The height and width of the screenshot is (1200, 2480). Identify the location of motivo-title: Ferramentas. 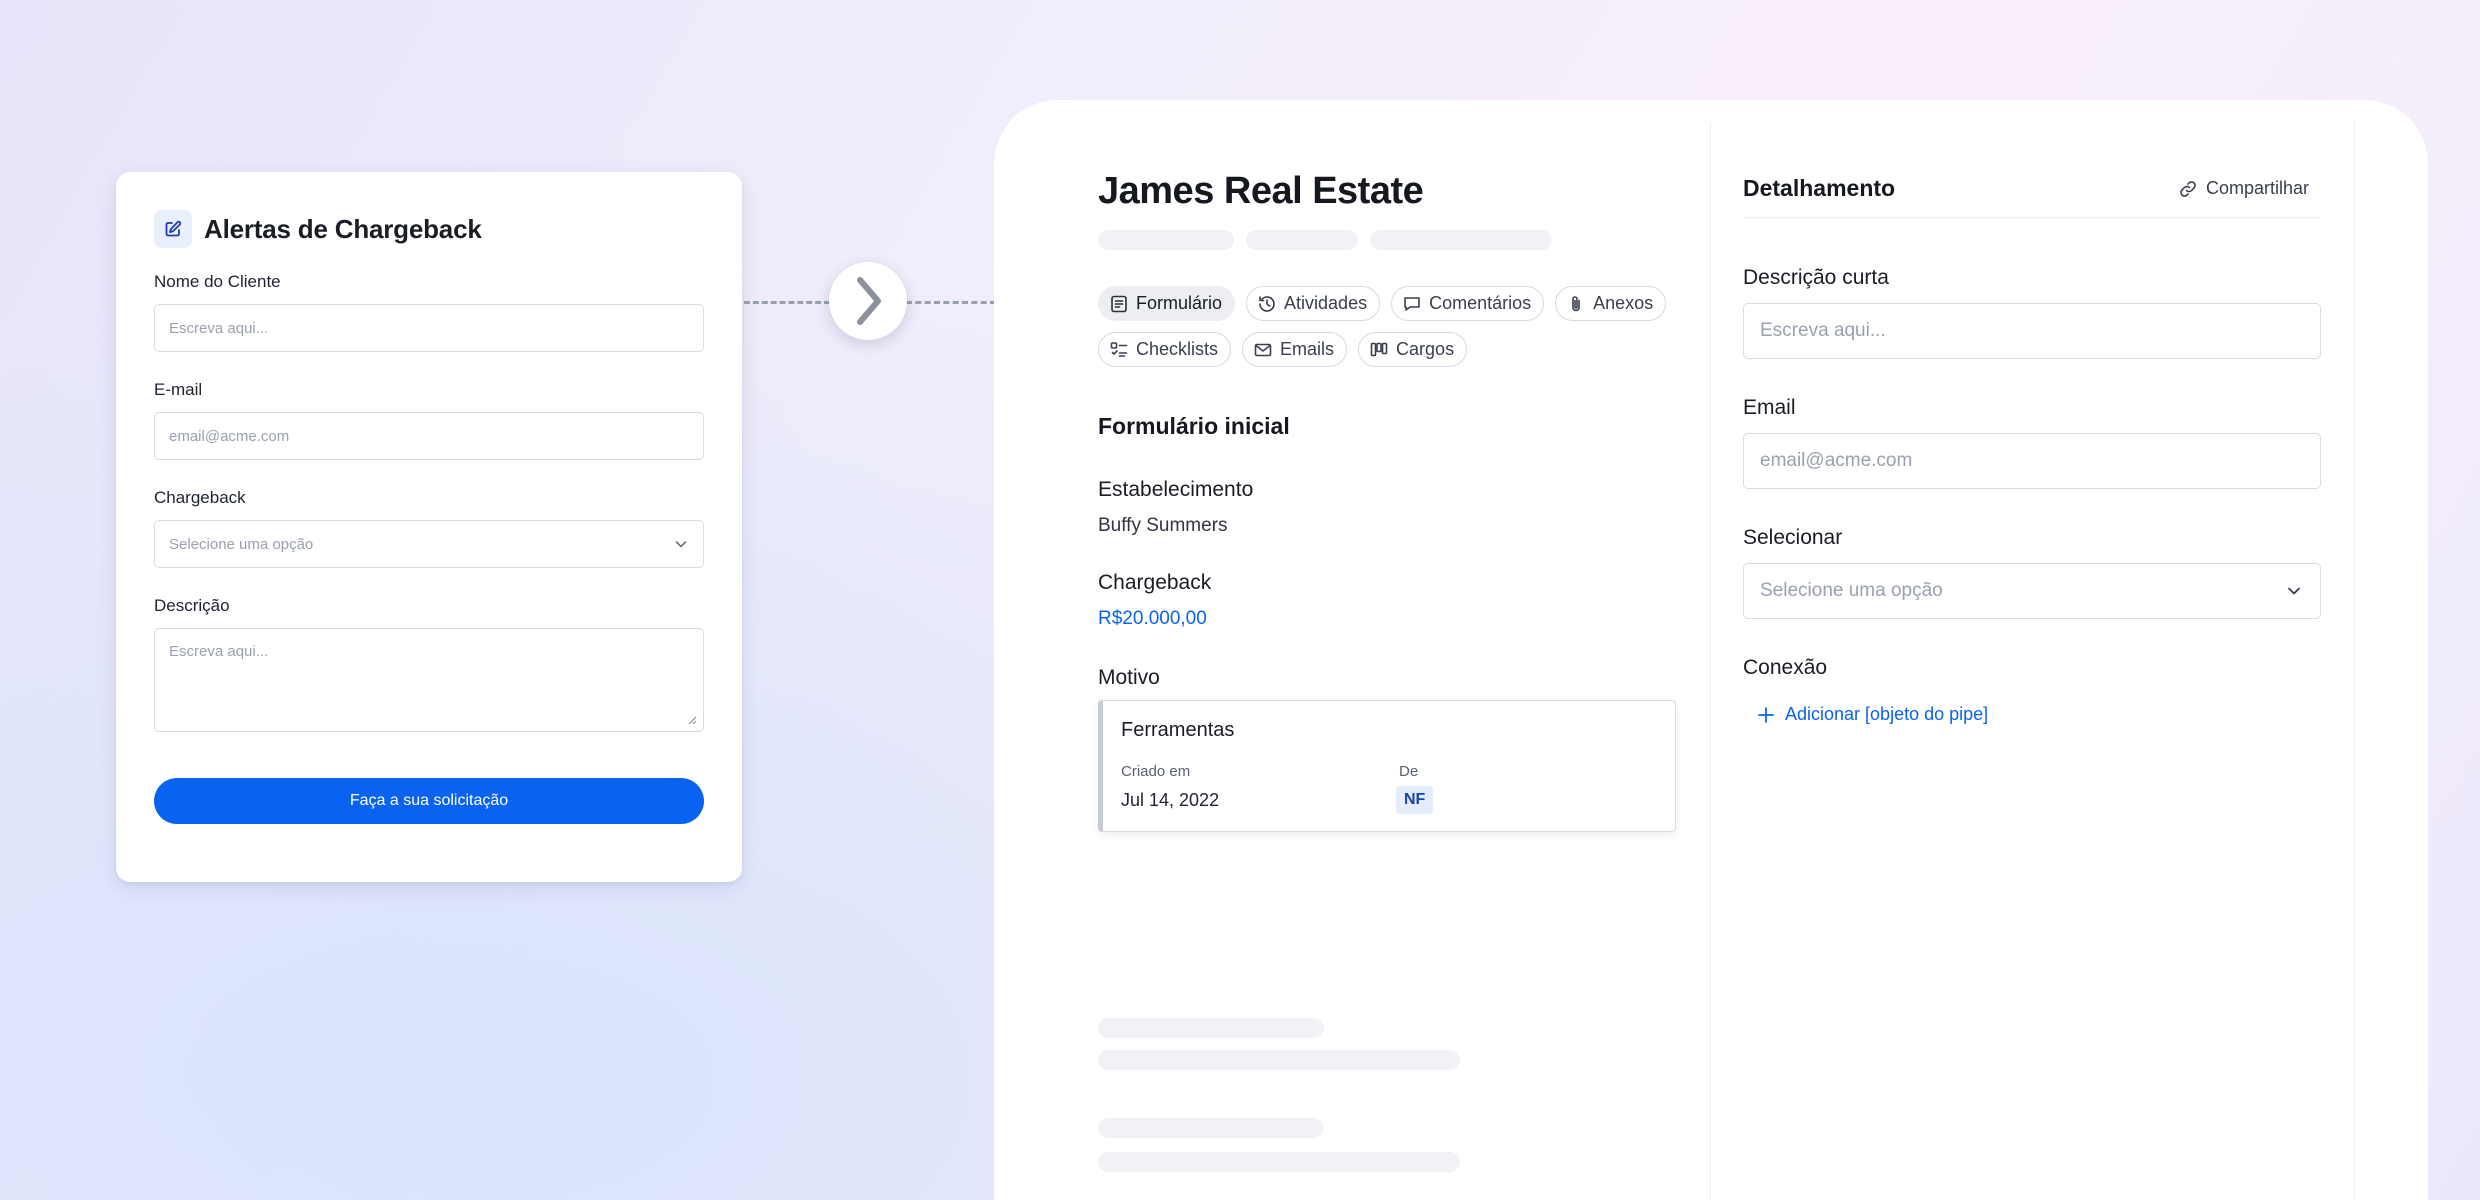
(1178, 730).